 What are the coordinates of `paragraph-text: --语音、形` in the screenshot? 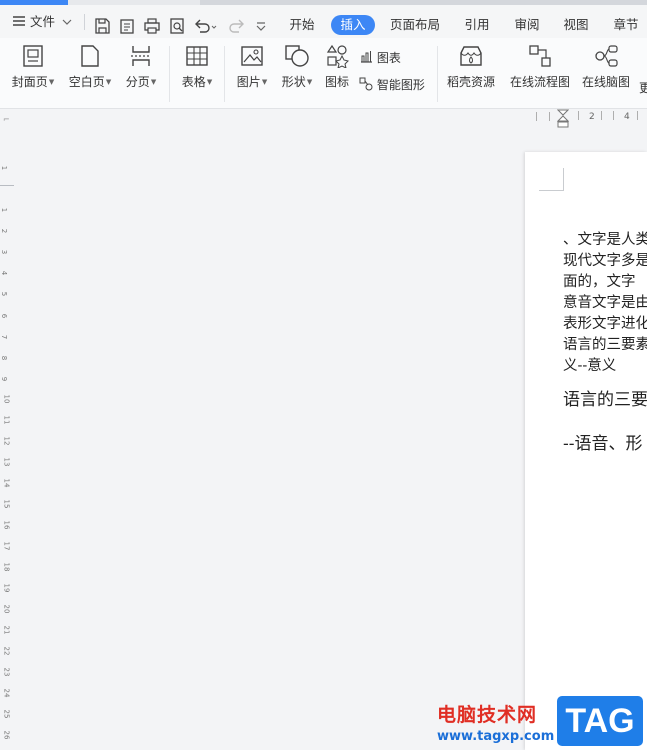 It's located at (603, 444).